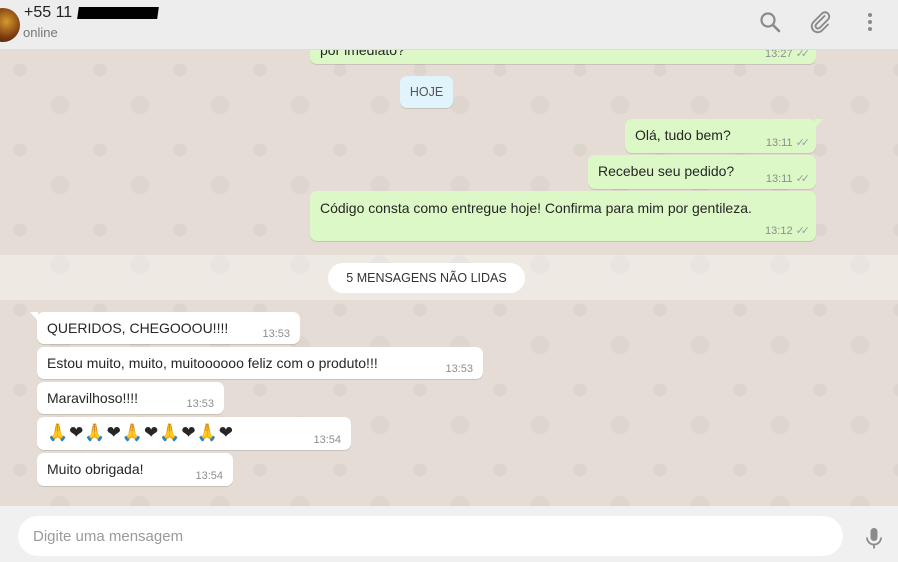 The height and width of the screenshot is (562, 898). I want to click on message-composer, so click(449, 534).